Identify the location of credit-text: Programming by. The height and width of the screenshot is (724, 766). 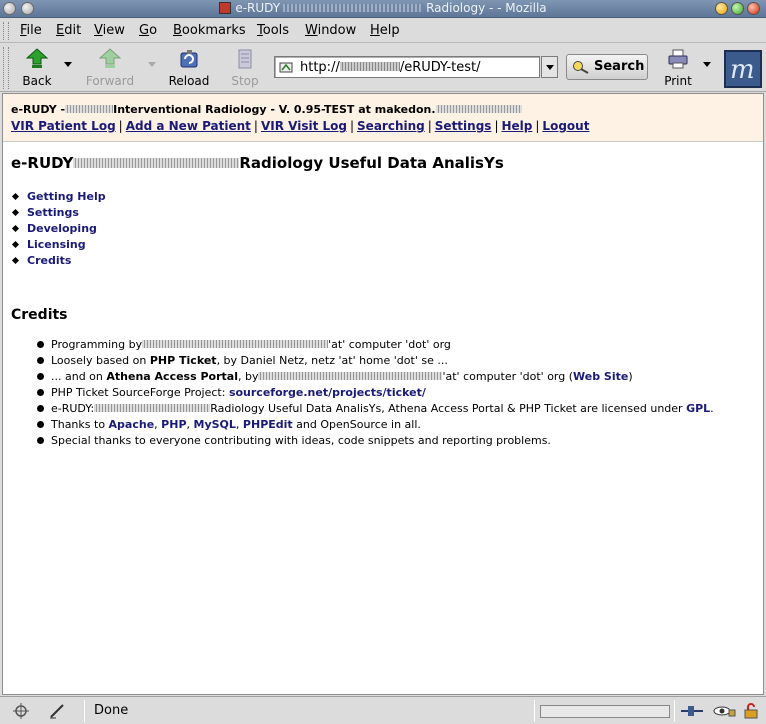
(97, 344).